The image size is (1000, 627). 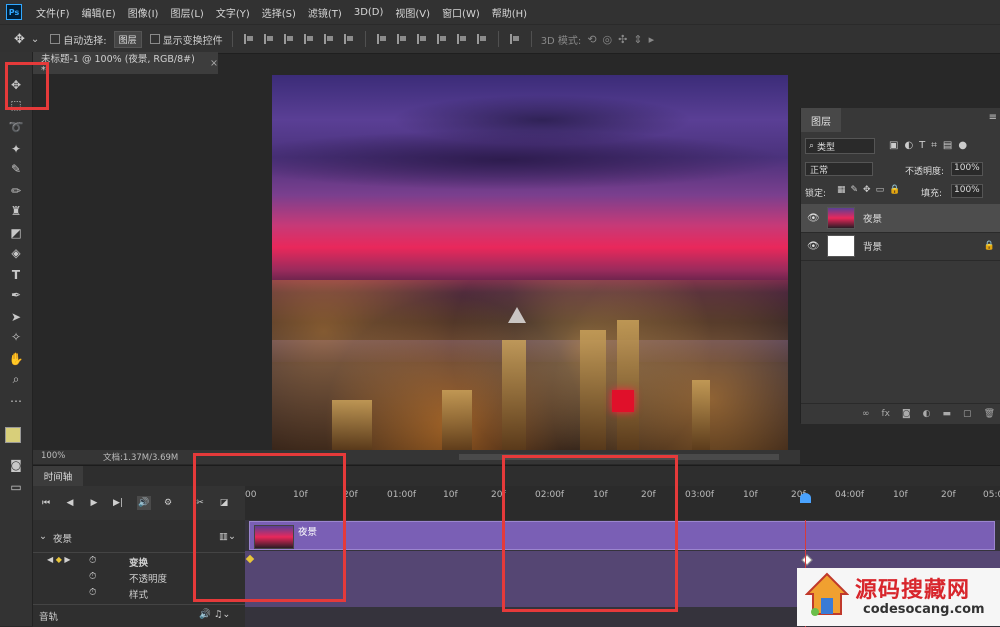 I want to click on distribute-vcenter-icon, so click(x=401, y=39).